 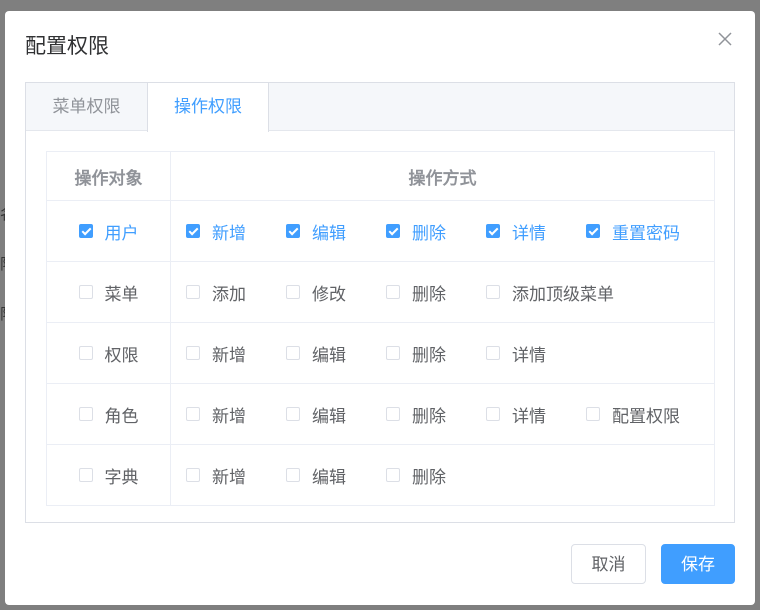 I want to click on dialog-title: 配置权限, so click(x=67, y=46).